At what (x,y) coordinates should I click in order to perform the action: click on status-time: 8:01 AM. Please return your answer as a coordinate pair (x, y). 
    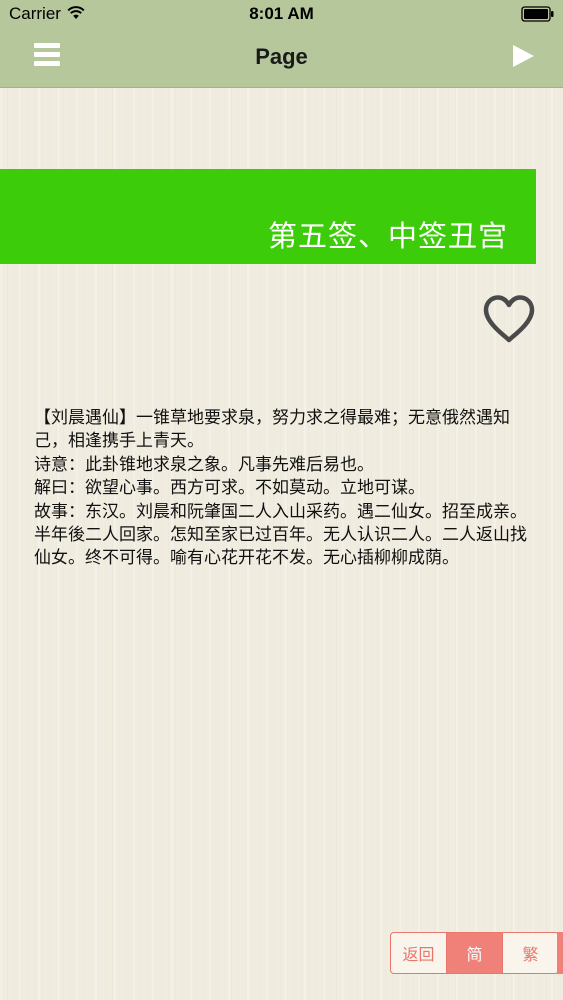
    Looking at the image, I should click on (281, 13).